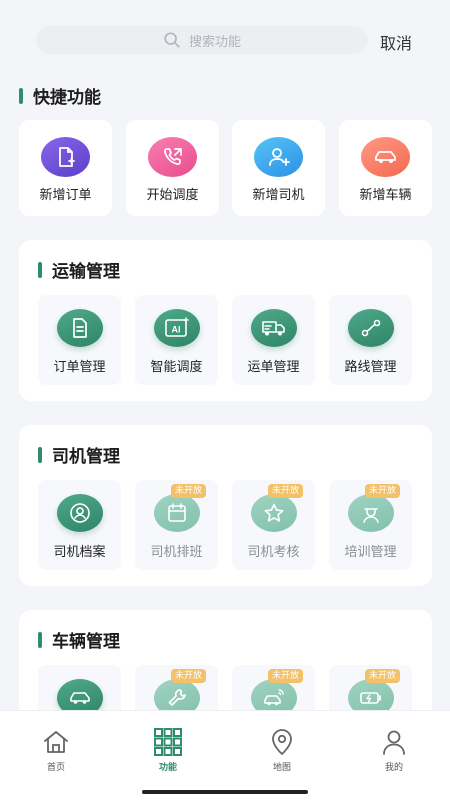 The height and width of the screenshot is (800, 450). I want to click on tile-driver-profile: 司机档案, so click(79, 525).